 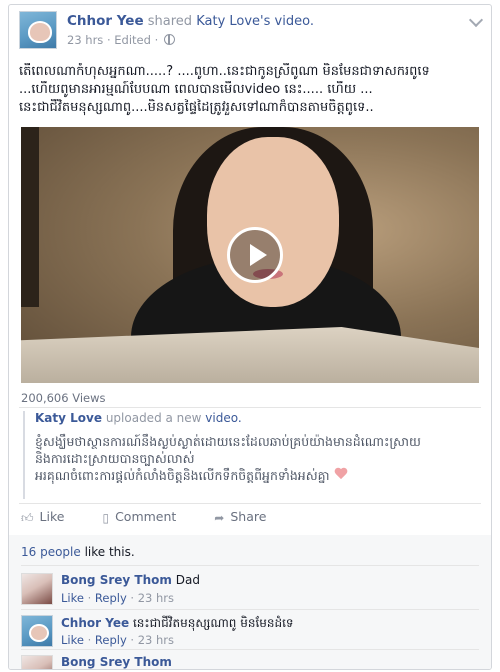 What do you see at coordinates (51, 552) in the screenshot?
I see `likes-count-link: 16 people` at bounding box center [51, 552].